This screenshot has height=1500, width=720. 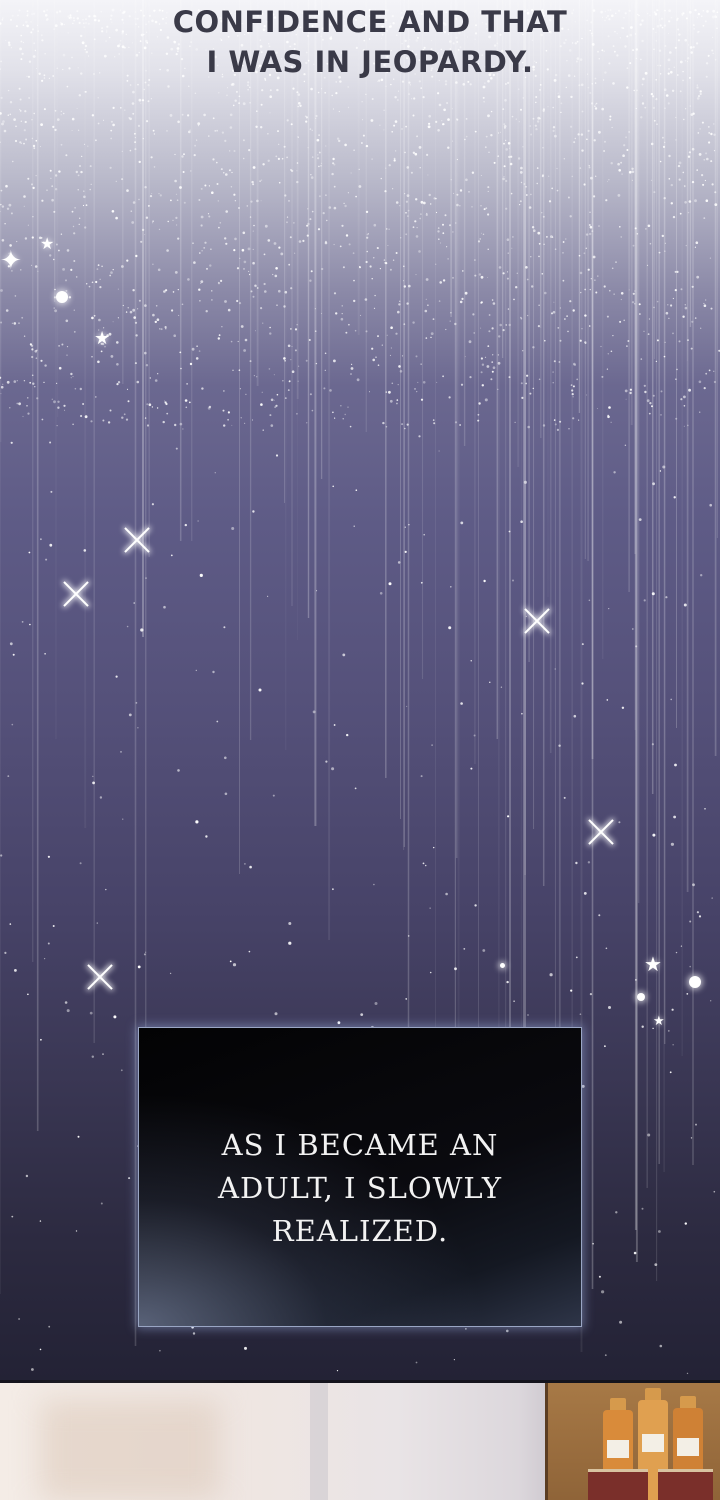 What do you see at coordinates (130, 1450) in the screenshot?
I see `blurred-background` at bounding box center [130, 1450].